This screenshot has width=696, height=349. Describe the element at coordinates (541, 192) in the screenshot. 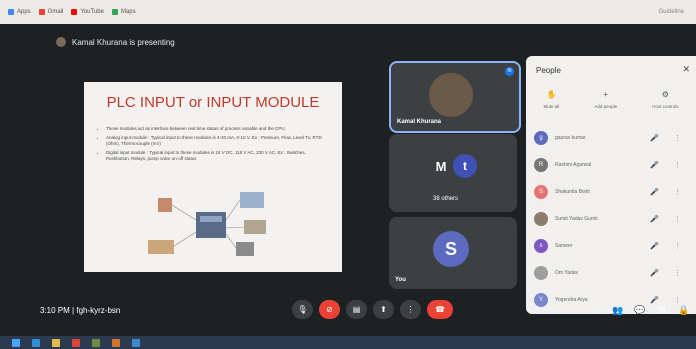

I see `participant-avatar: S` at that location.